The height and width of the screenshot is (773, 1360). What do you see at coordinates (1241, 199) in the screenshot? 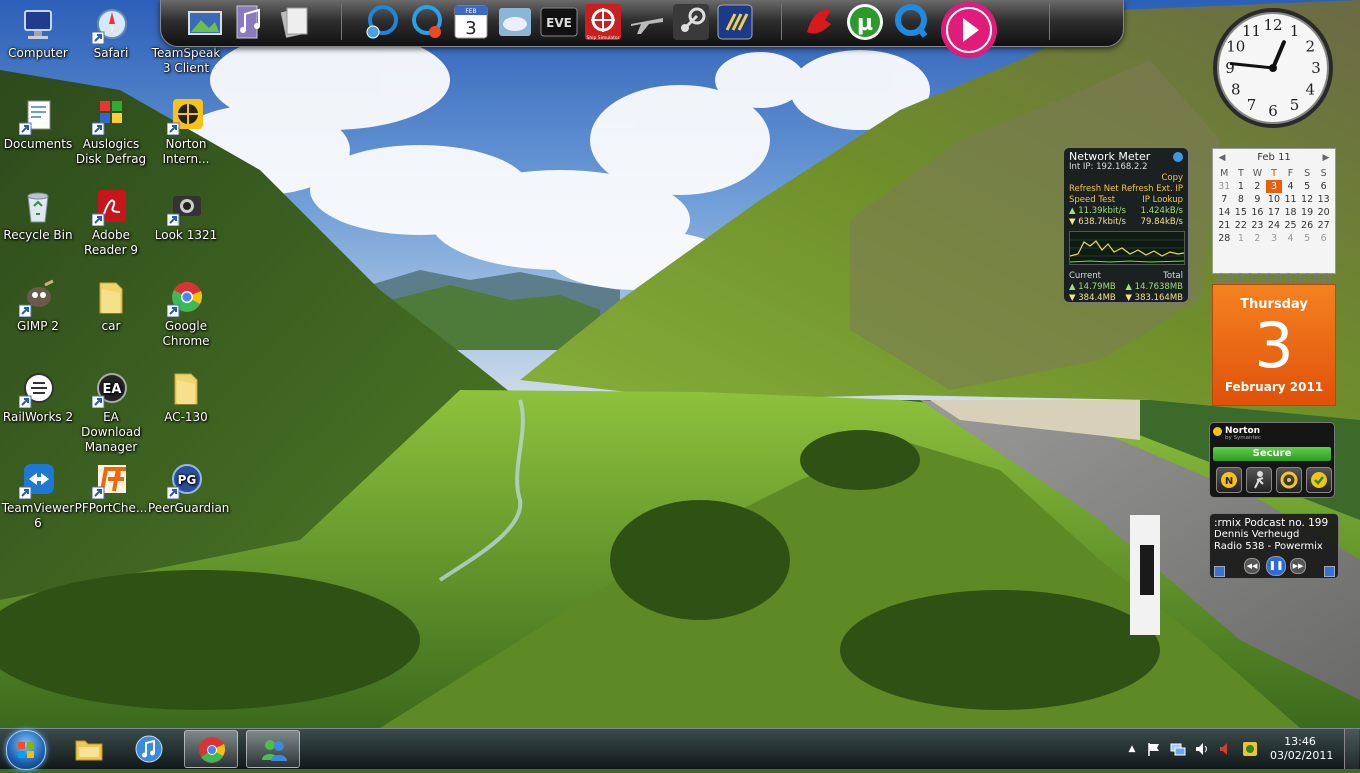
I see `calendar-day-cell: 8` at bounding box center [1241, 199].